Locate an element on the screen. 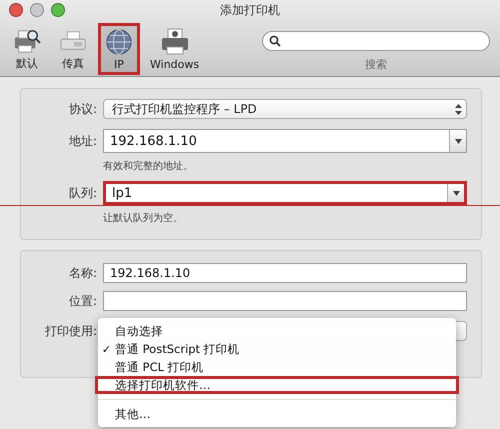 The width and height of the screenshot is (500, 429). field-label: 协议: is located at coordinates (82, 109).